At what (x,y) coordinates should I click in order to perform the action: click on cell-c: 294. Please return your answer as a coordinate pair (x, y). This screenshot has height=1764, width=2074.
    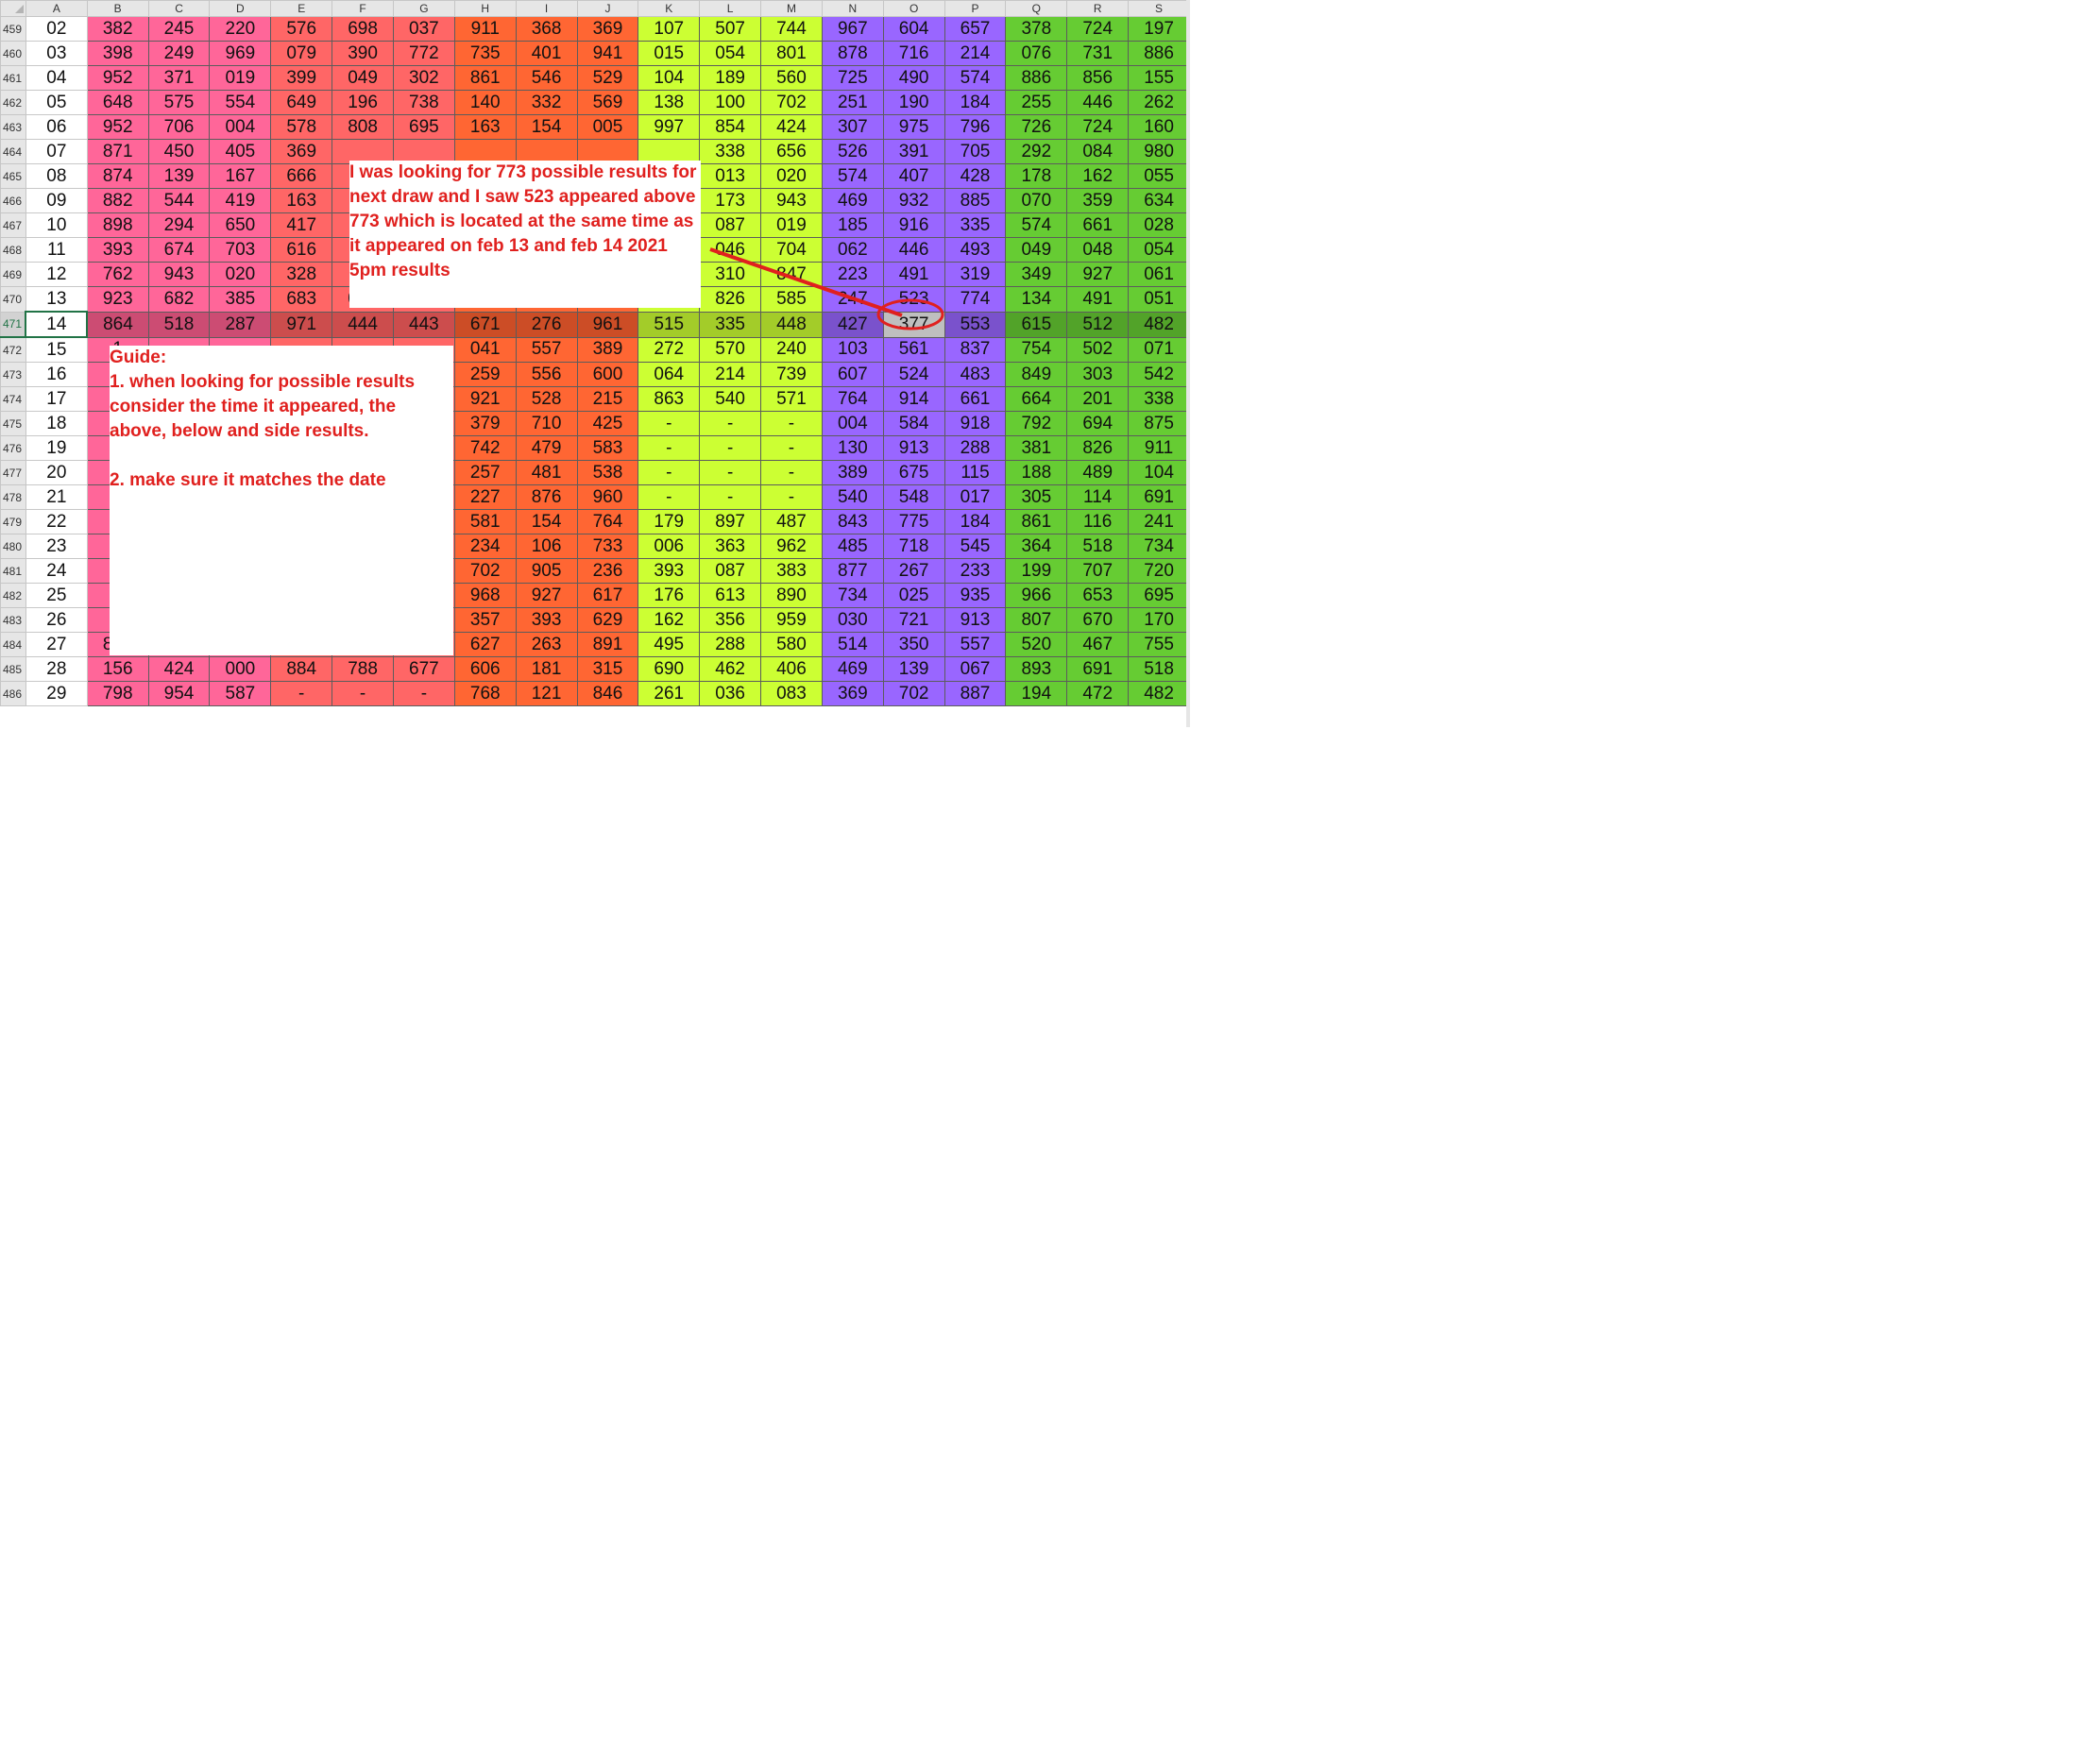
    Looking at the image, I should click on (179, 225).